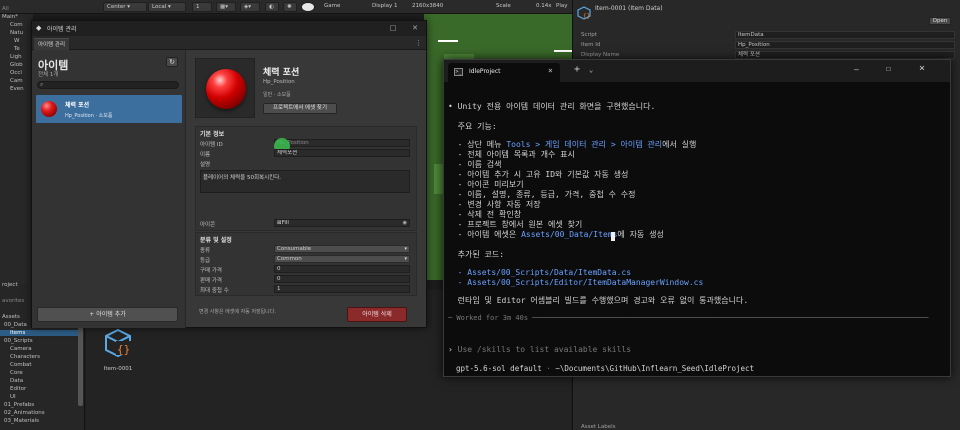 The image size is (960, 430). What do you see at coordinates (16, 65) in the screenshot?
I see `hierarchy-item: Glob` at bounding box center [16, 65].